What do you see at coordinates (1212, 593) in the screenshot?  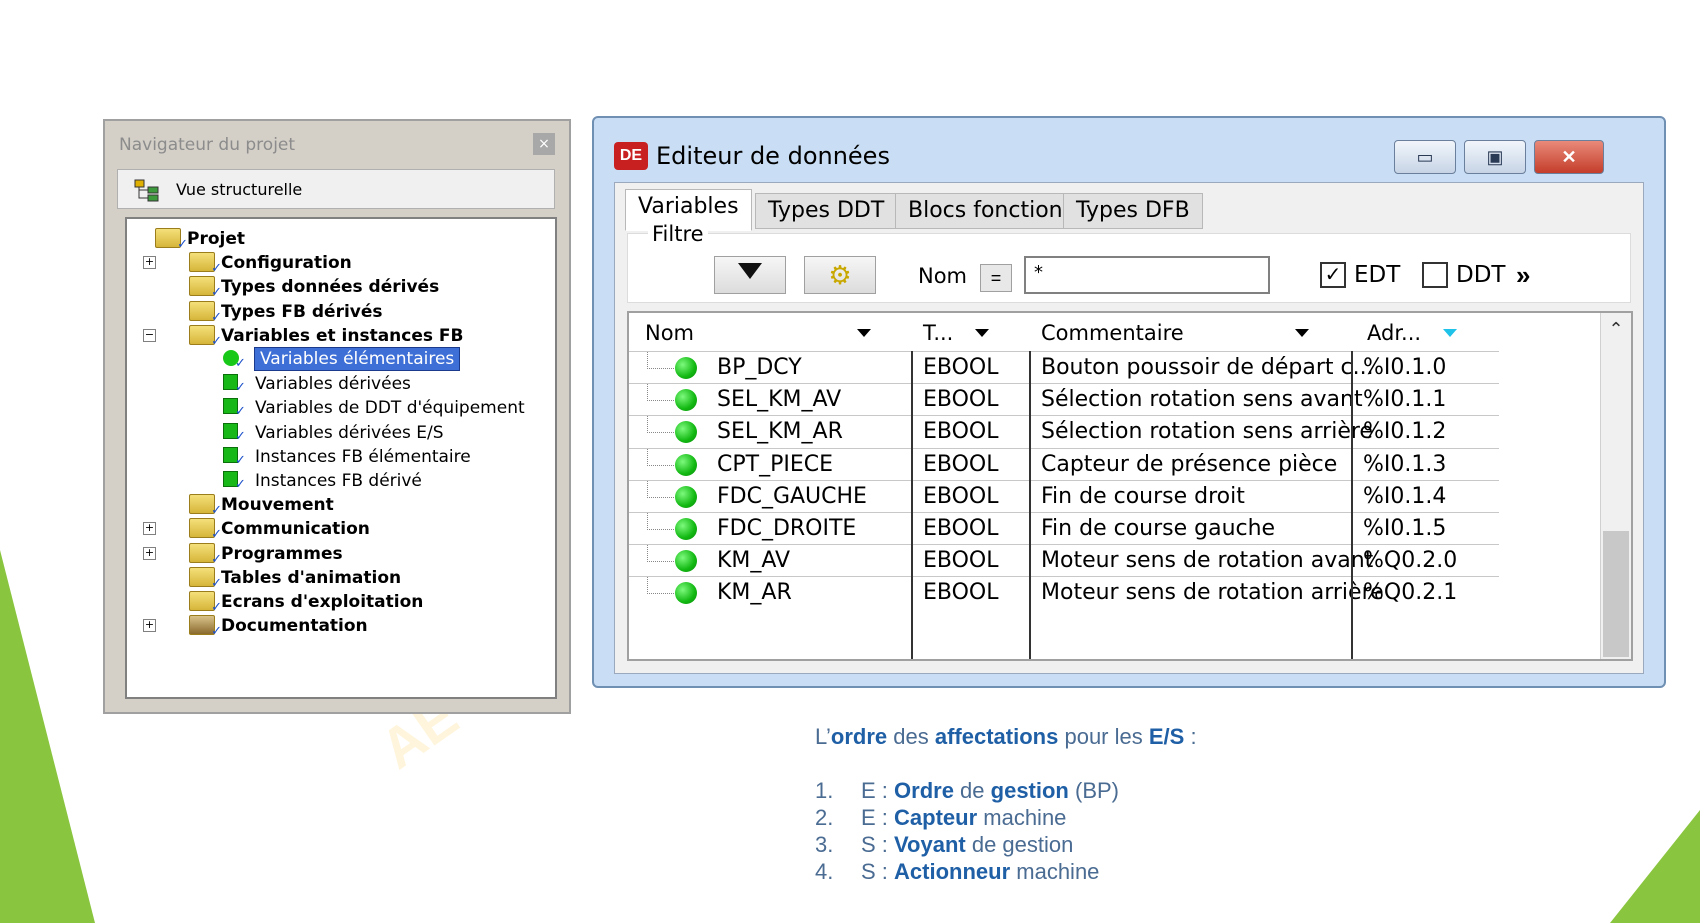 I see `cell-comment: Moteur sens de rotation arrière` at bounding box center [1212, 593].